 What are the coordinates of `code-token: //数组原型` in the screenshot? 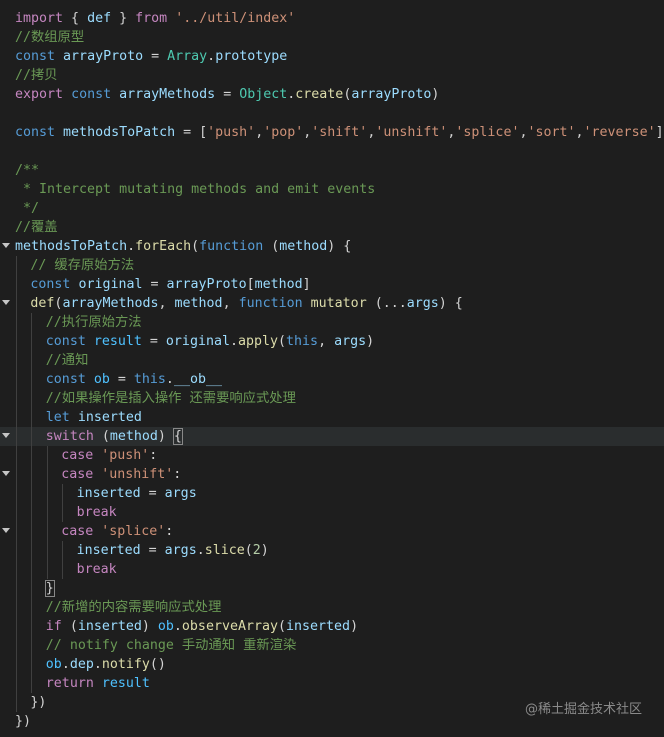 It's located at (50, 37).